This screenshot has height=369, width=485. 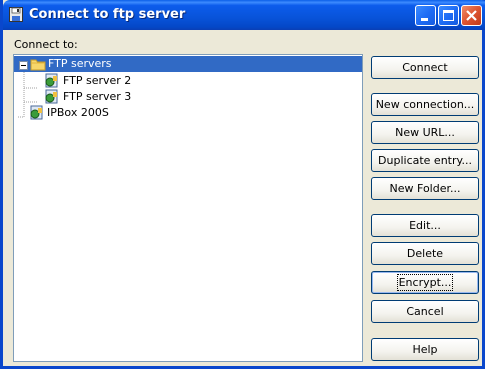 I want to click on cancel-button: Cancel, so click(x=425, y=311).